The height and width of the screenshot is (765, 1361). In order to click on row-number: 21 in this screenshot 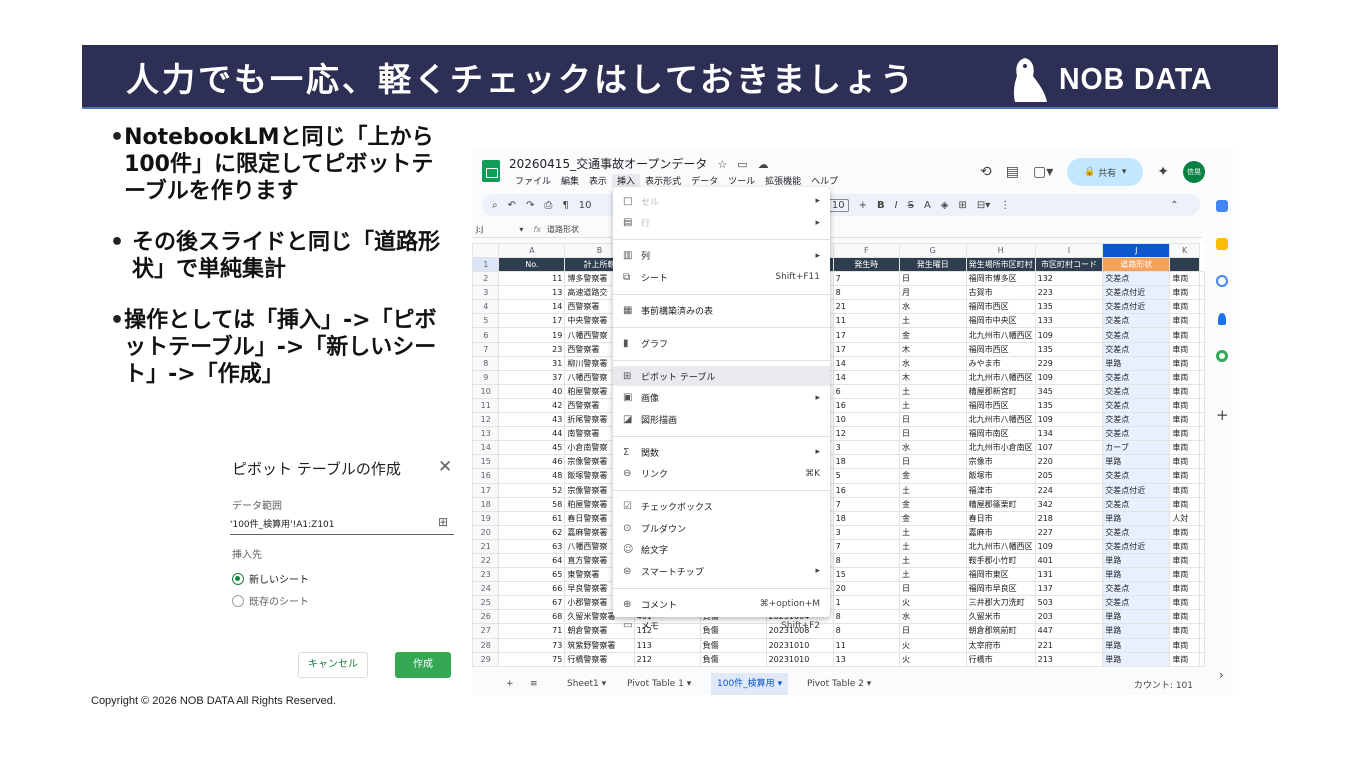, I will do `click(486, 546)`.